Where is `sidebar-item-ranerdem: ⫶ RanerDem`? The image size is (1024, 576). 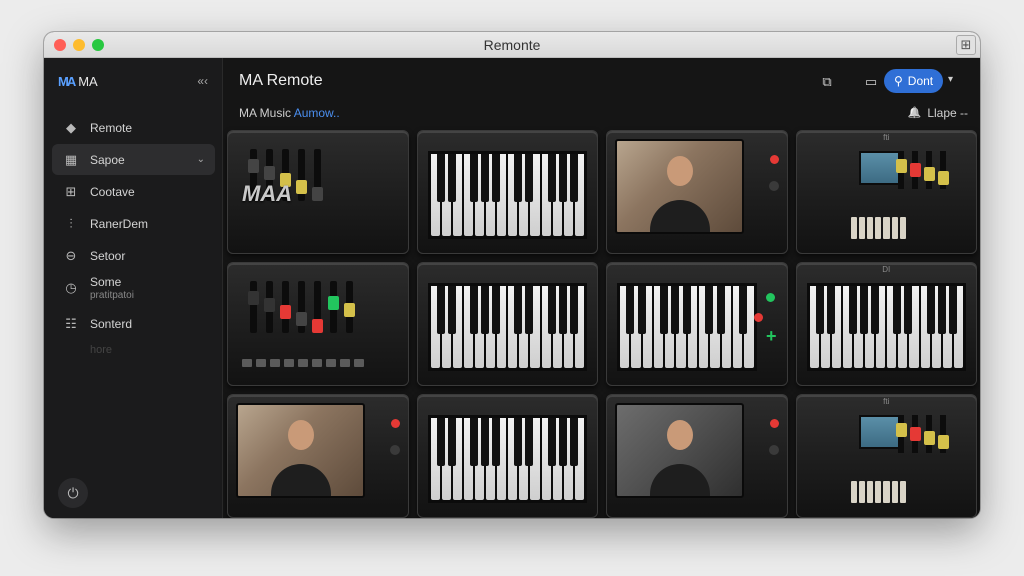 sidebar-item-ranerdem: ⫶ RanerDem is located at coordinates (133, 223).